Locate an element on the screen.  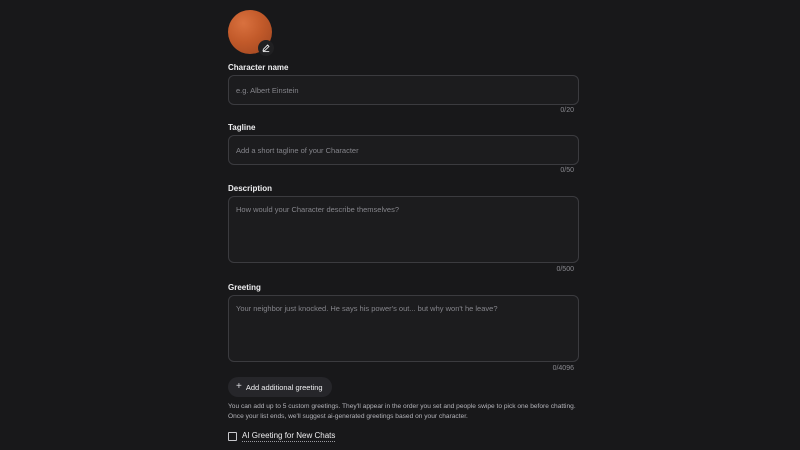
pencil-icon is located at coordinates (266, 48).